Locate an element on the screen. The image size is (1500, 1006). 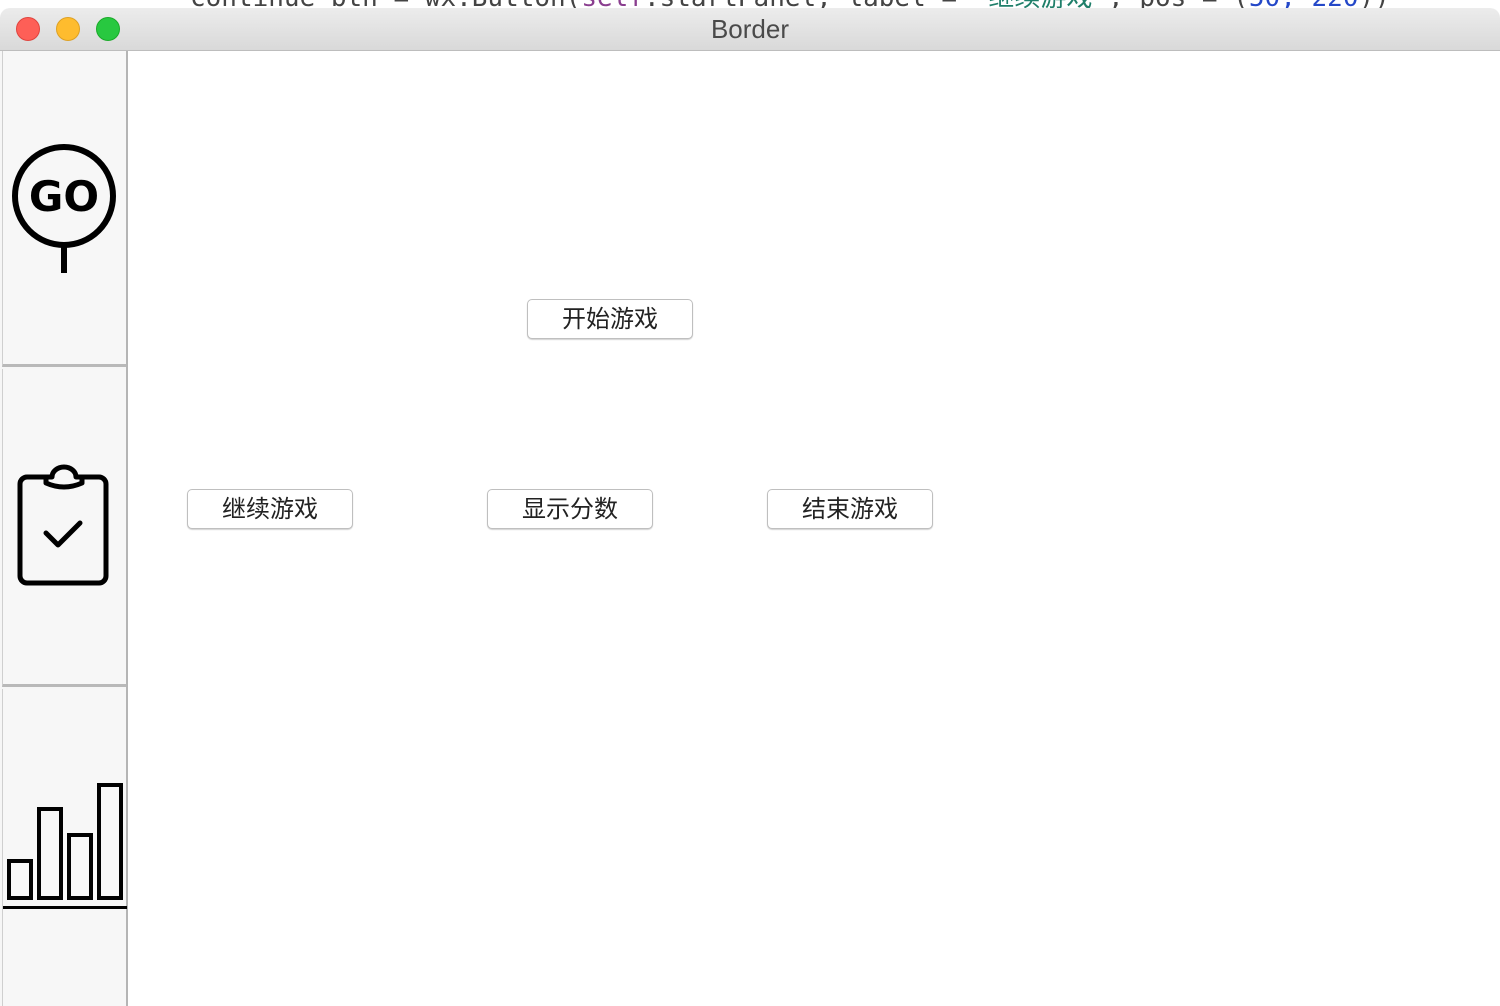
sidebar: GO is located at coordinates (64, 528).